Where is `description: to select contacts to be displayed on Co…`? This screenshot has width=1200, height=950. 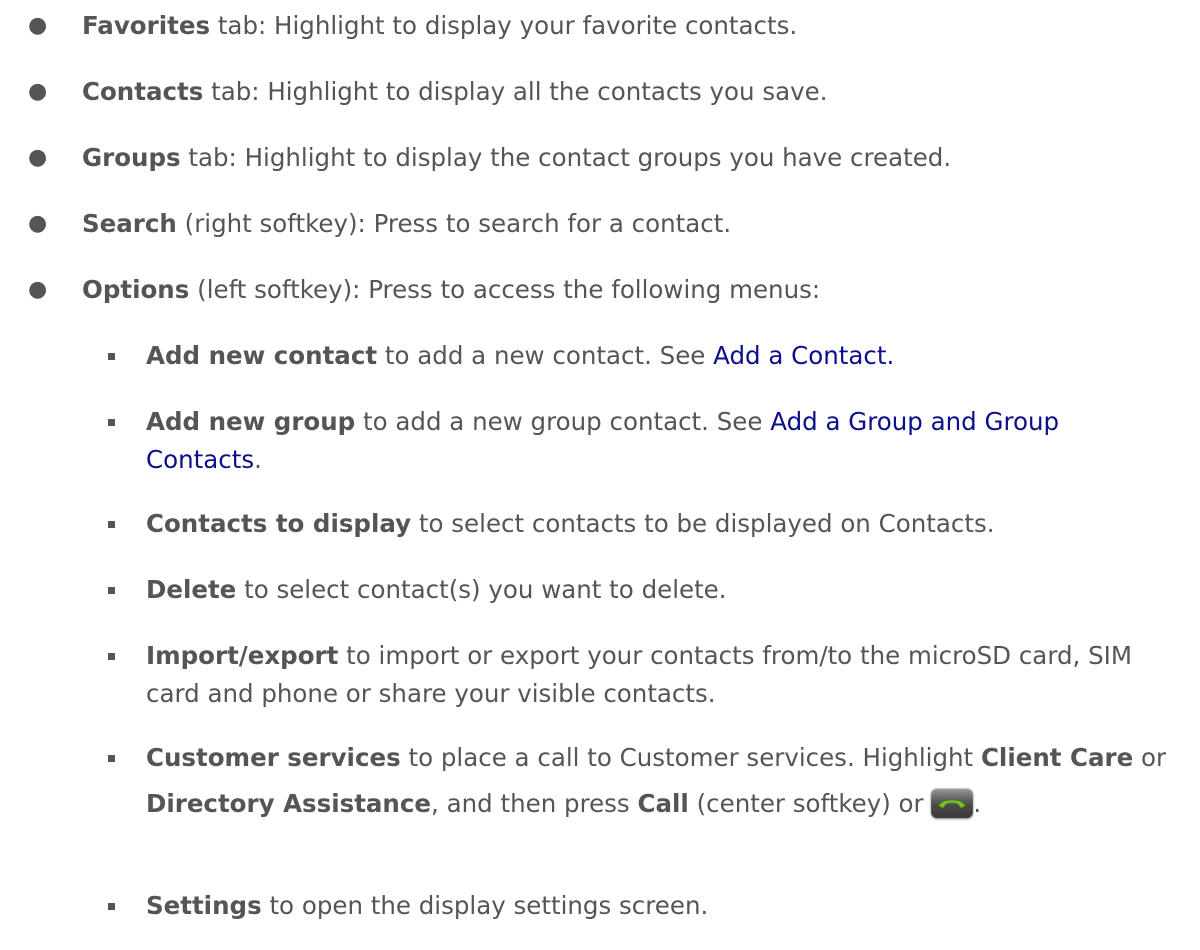
description: to select contacts to be displayed on Co… is located at coordinates (703, 523).